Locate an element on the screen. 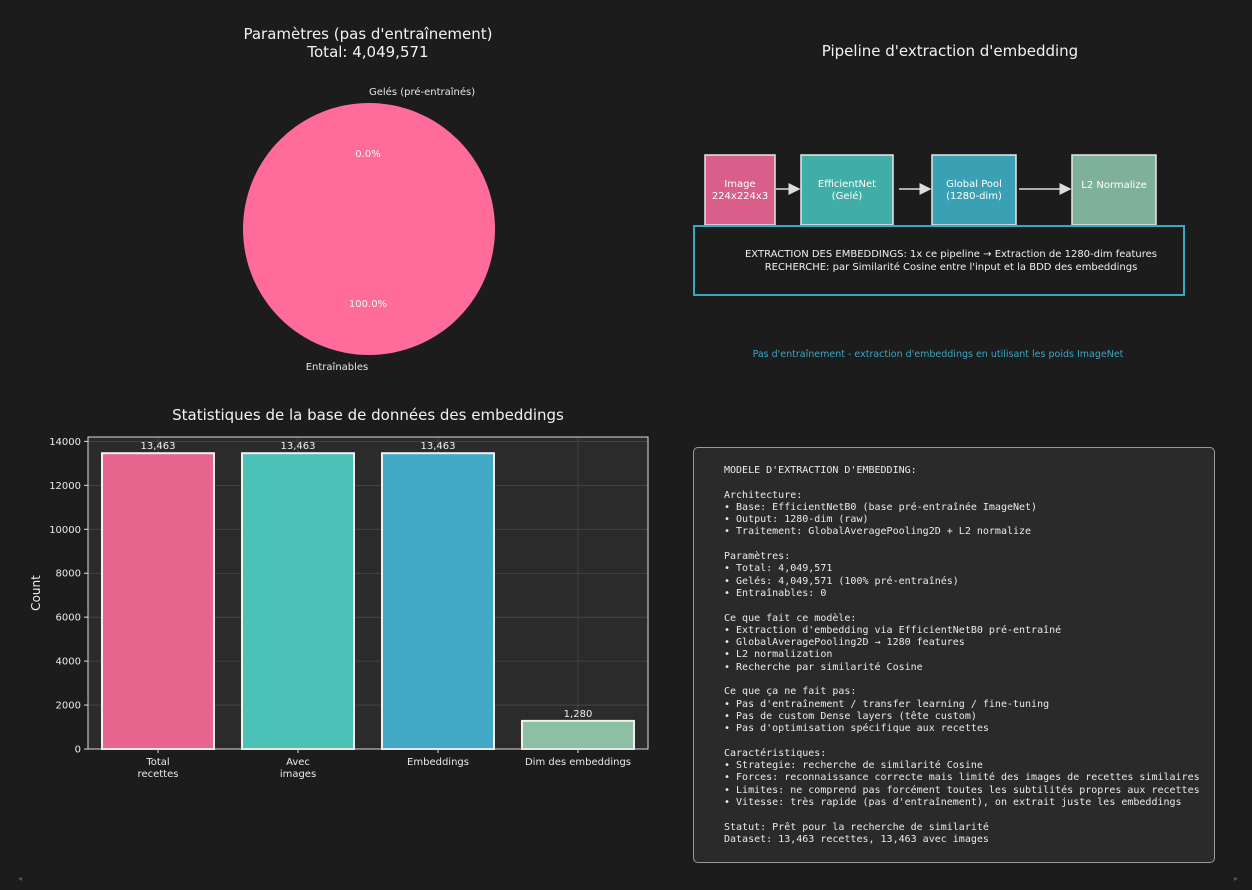 Image resolution: width=1252 pixels, height=890 pixels. info-line: • GlobalAveragePooling2D → 1280 features is located at coordinates (844, 643).